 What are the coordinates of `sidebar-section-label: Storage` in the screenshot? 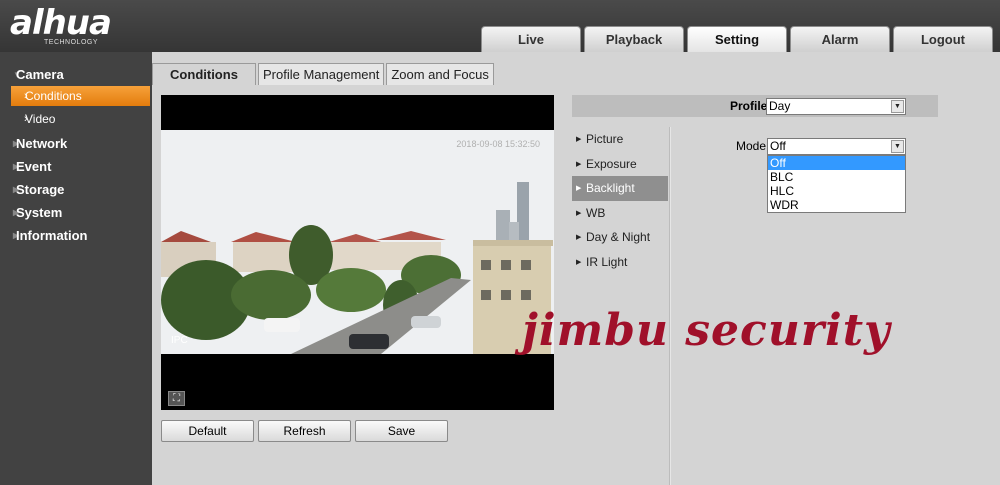 It's located at (40, 189).